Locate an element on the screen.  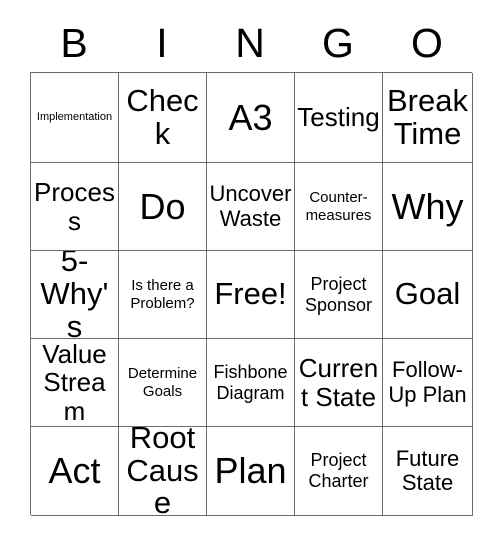
bingo-cell-label: Process is located at coordinates (74, 206).